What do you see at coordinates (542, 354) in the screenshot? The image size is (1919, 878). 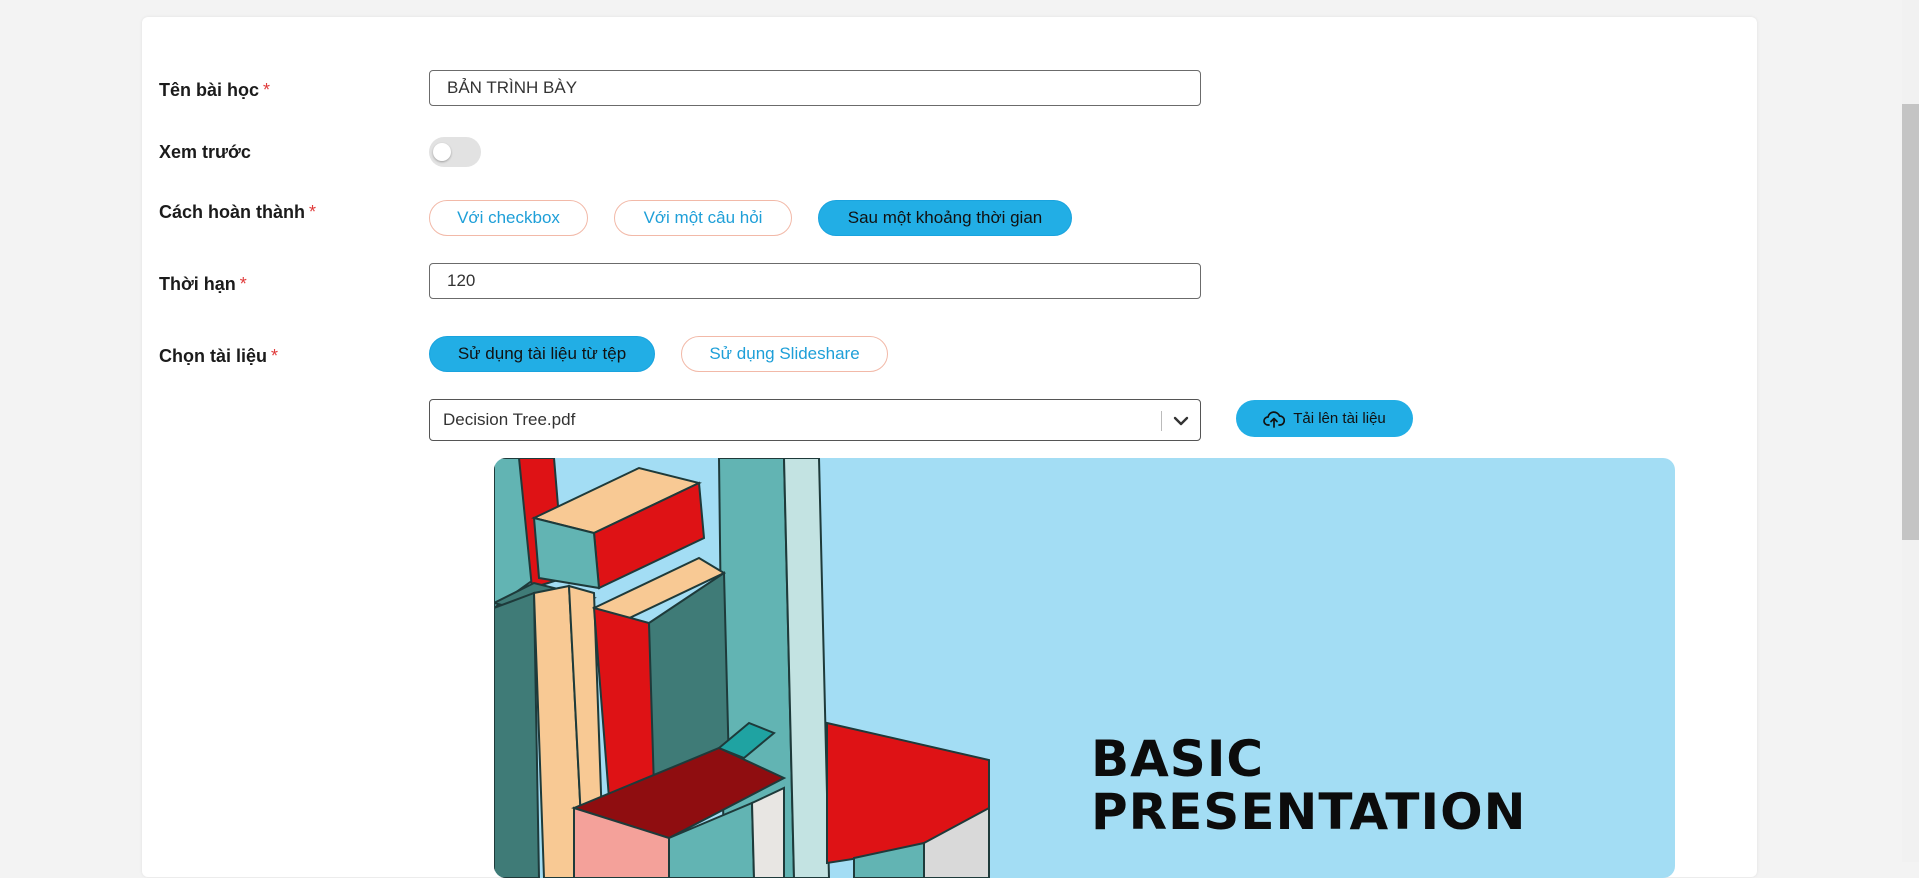 I see `document-option-file: Sử dụng tài liệu từ tệp` at bounding box center [542, 354].